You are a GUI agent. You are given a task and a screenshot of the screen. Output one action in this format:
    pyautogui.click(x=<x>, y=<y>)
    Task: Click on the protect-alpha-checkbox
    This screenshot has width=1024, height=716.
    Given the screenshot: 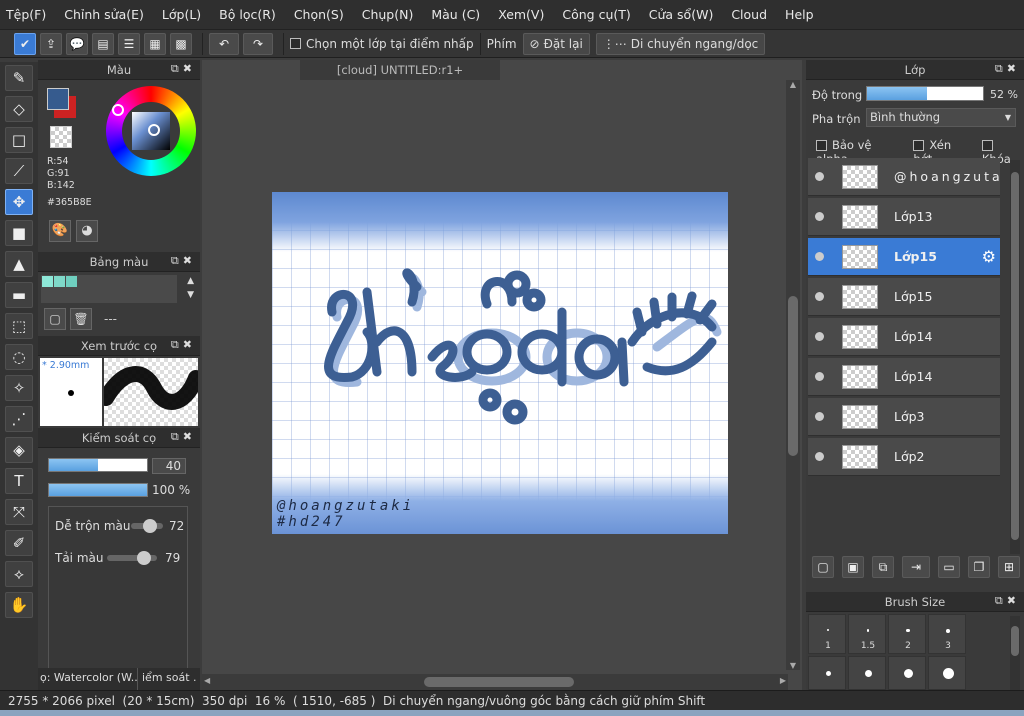 What is the action you would take?
    pyautogui.click(x=821, y=145)
    